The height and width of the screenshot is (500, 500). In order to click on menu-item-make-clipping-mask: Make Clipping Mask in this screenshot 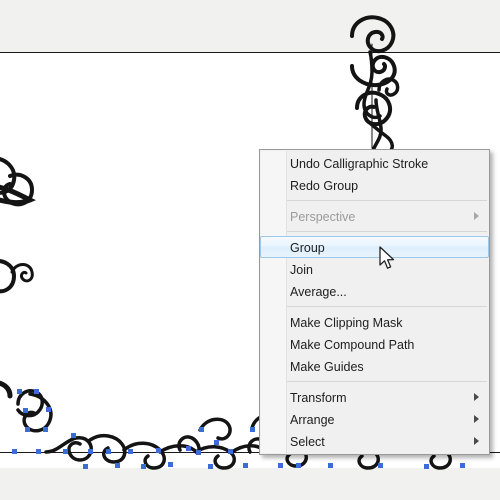, I will do `click(374, 322)`.